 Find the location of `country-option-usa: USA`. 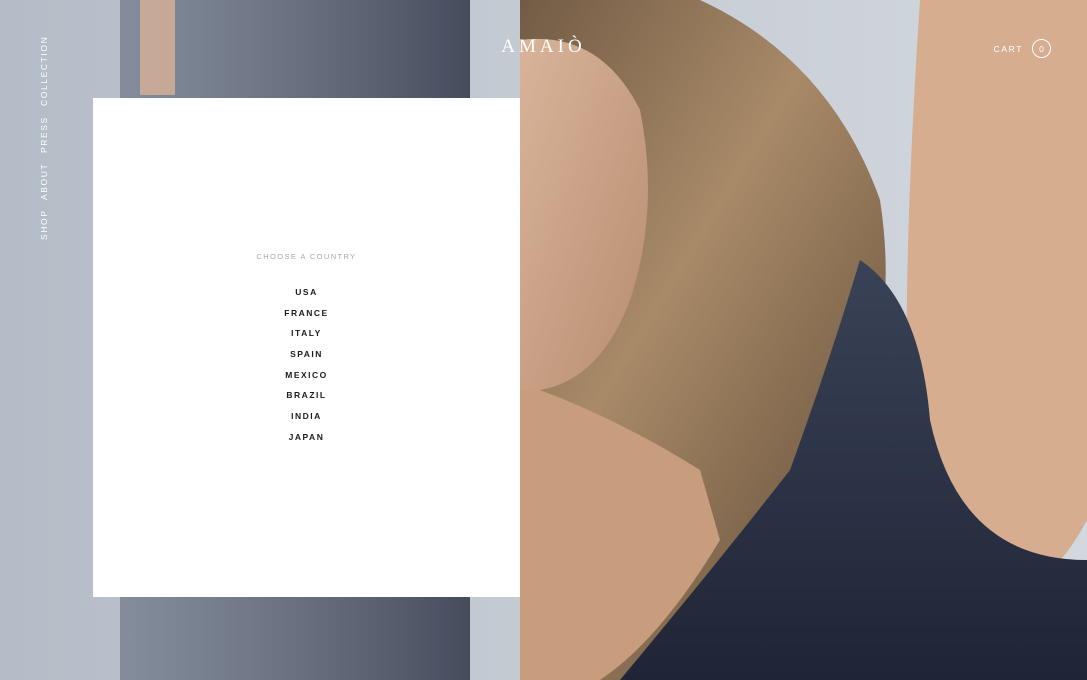

country-option-usa: USA is located at coordinates (306, 297).